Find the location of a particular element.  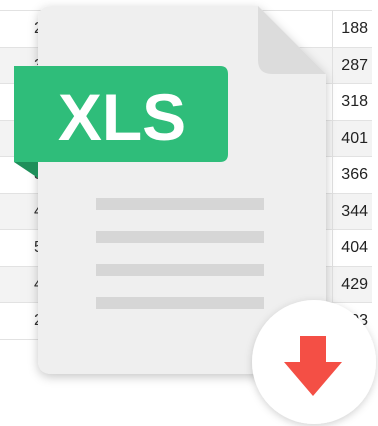

badge-fold is located at coordinates (26, 170).